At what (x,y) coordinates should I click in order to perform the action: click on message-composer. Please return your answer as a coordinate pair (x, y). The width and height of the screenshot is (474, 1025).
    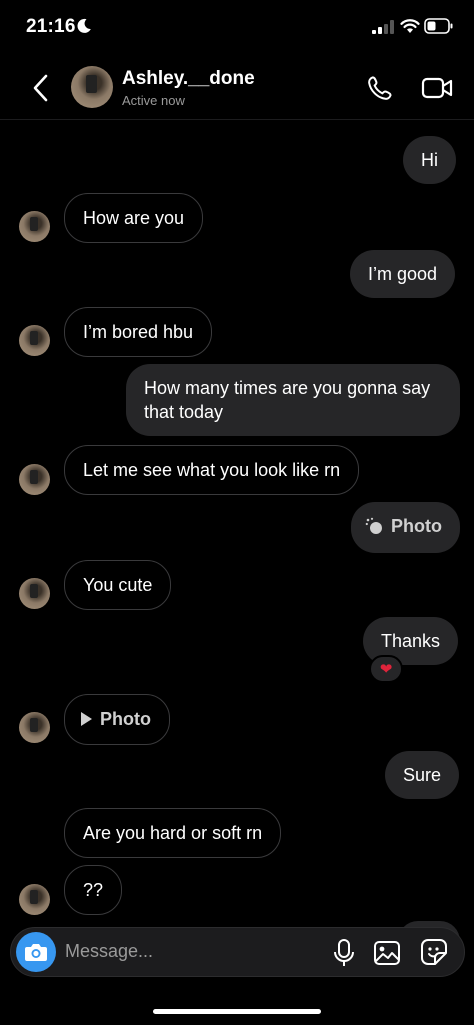
    Looking at the image, I should click on (237, 952).